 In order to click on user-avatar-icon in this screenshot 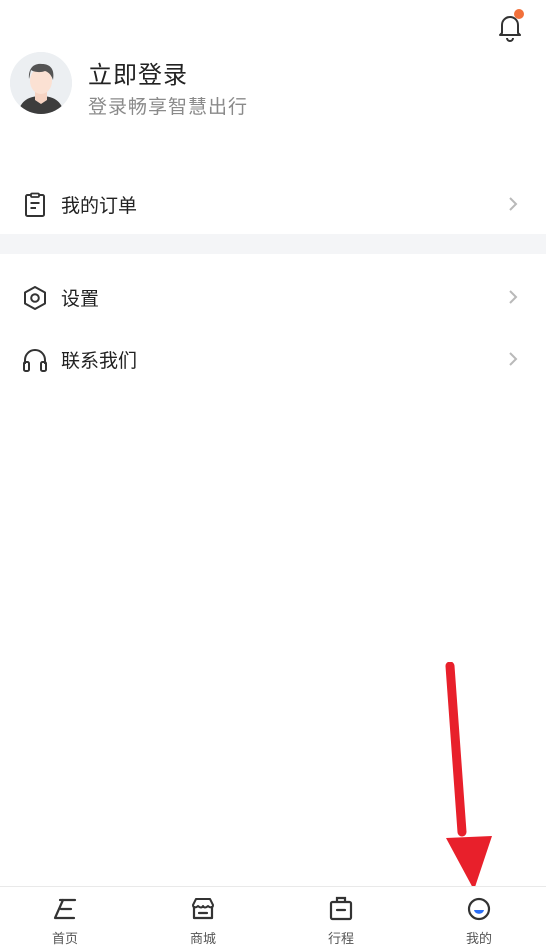, I will do `click(41, 83)`.